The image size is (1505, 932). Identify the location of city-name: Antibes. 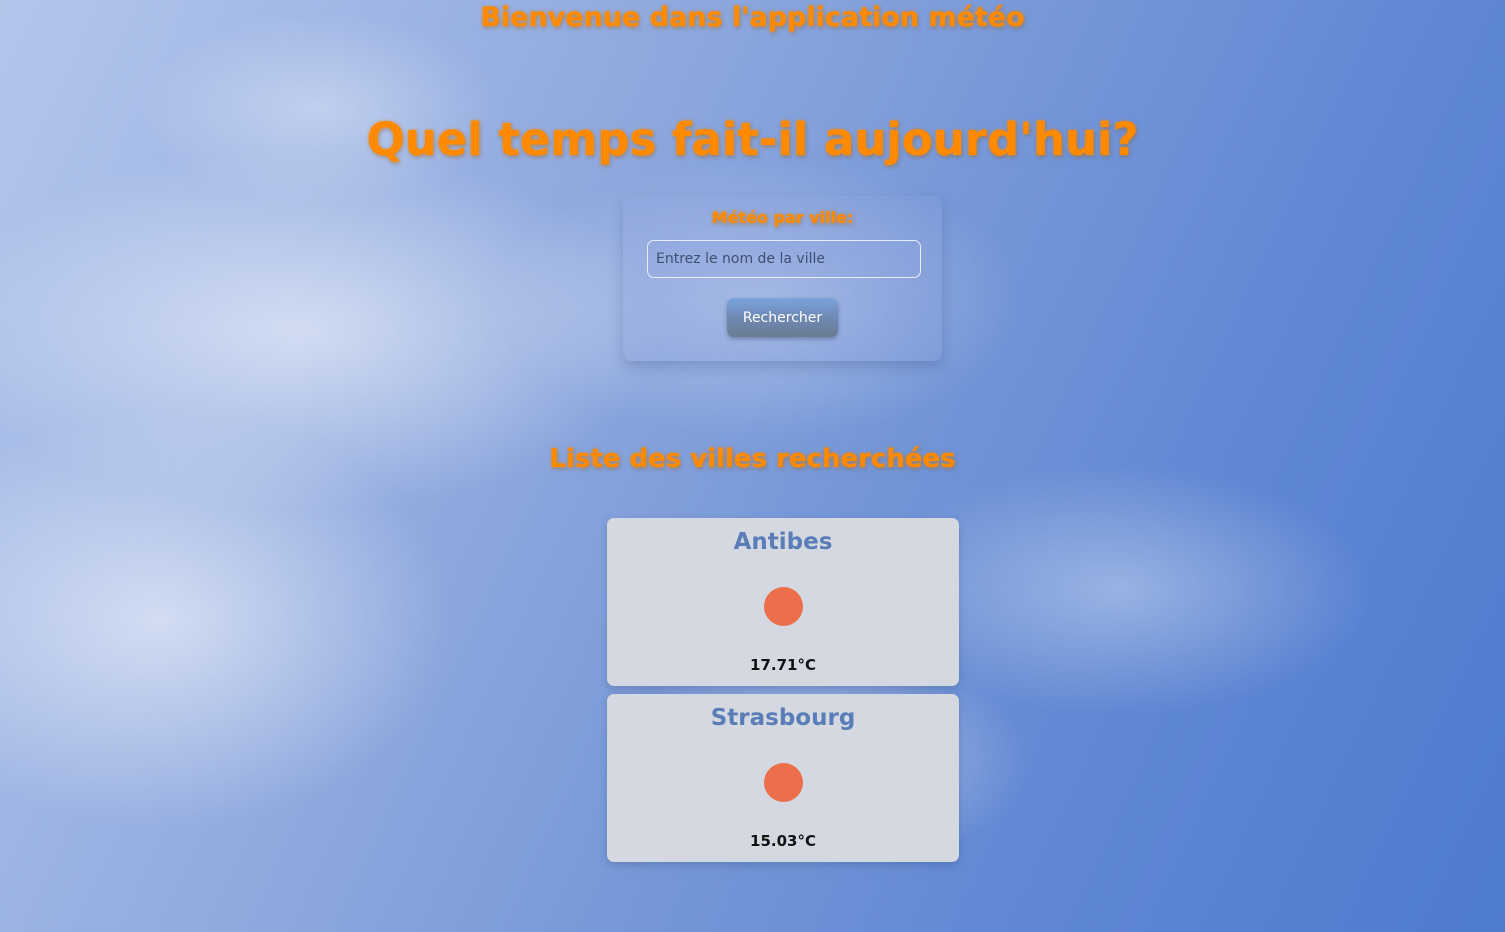
(783, 542).